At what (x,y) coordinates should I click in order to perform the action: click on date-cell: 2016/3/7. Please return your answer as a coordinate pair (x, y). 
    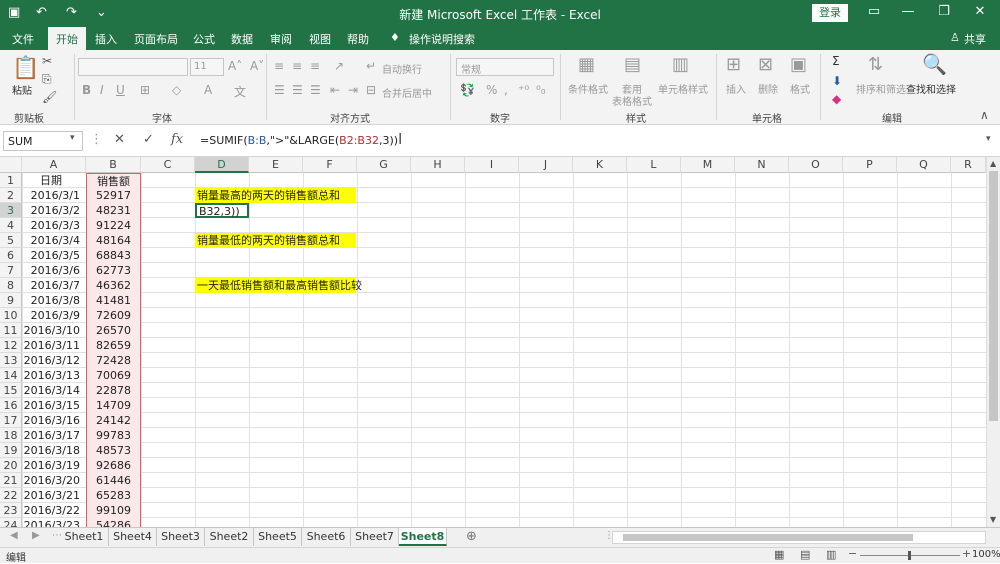
    Looking at the image, I should click on (54, 285).